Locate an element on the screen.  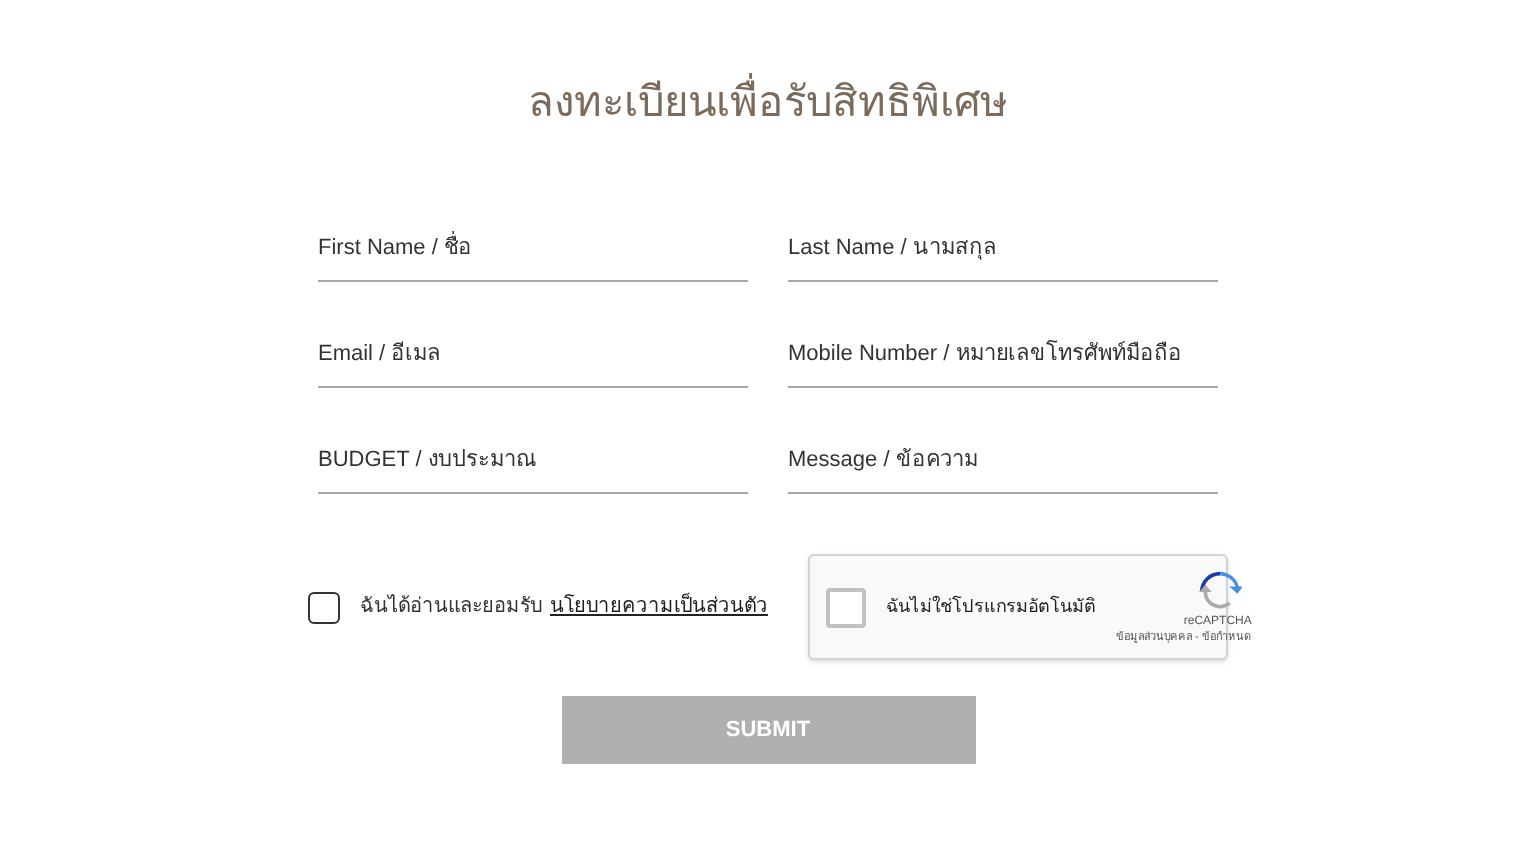
input-field: Mobile Number / หมายเลขโทรศัพท์มือถือ is located at coordinates (1003, 353).